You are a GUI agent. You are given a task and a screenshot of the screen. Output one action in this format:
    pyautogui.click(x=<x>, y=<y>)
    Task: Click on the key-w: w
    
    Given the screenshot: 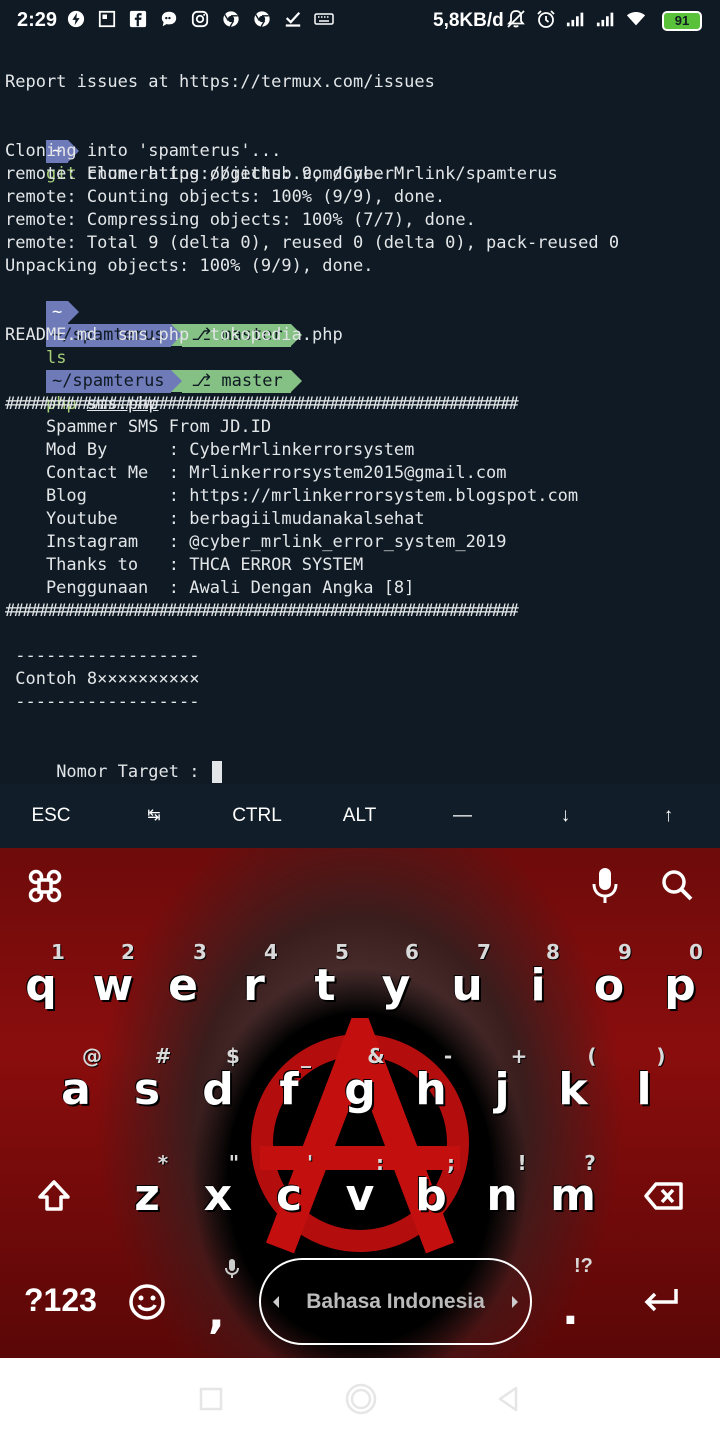 What is the action you would take?
    pyautogui.click(x=113, y=985)
    